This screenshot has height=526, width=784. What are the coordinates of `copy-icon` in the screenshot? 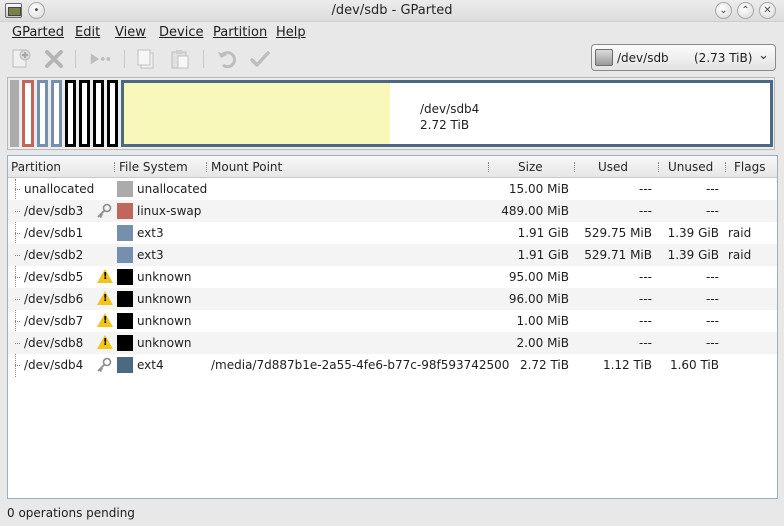 It's located at (146, 59).